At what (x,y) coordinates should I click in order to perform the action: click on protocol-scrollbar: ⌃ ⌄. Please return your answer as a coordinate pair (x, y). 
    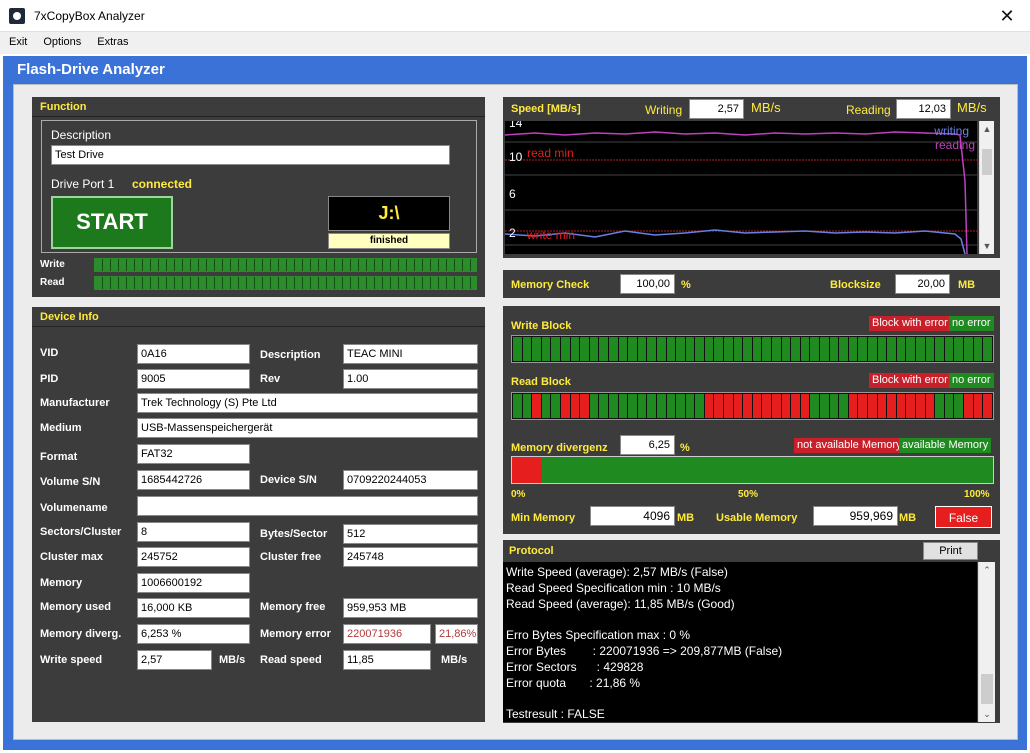
    Looking at the image, I should click on (986, 642).